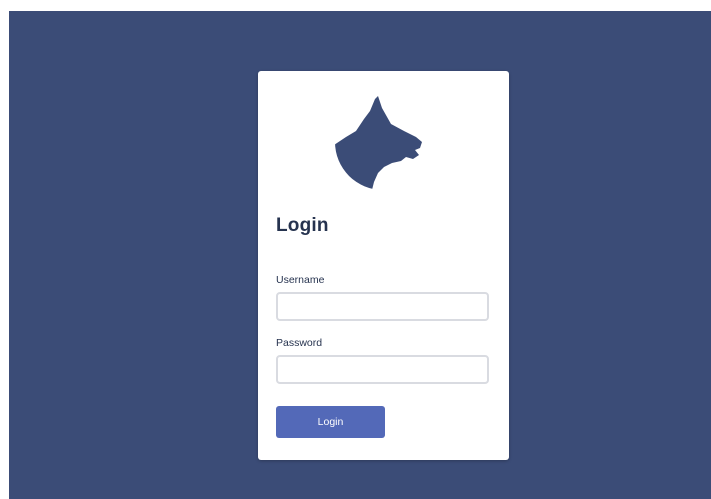  I want to click on username-input, so click(382, 306).